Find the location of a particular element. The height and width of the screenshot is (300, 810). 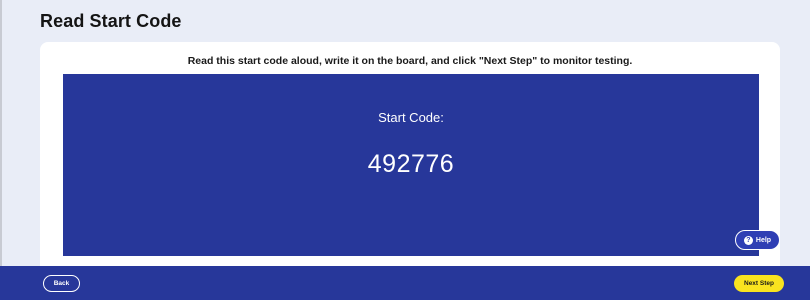

start-code-value: 492776 is located at coordinates (411, 164).